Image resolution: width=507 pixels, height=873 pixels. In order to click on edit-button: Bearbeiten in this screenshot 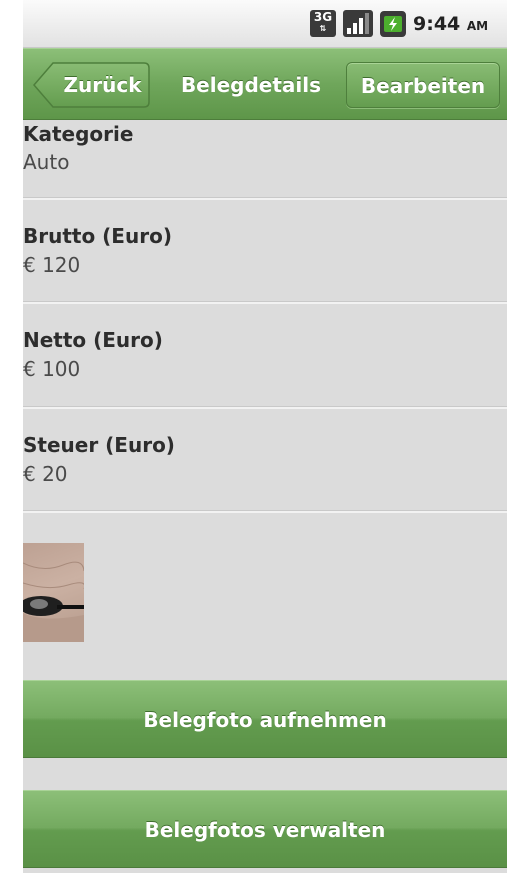, I will do `click(423, 85)`.